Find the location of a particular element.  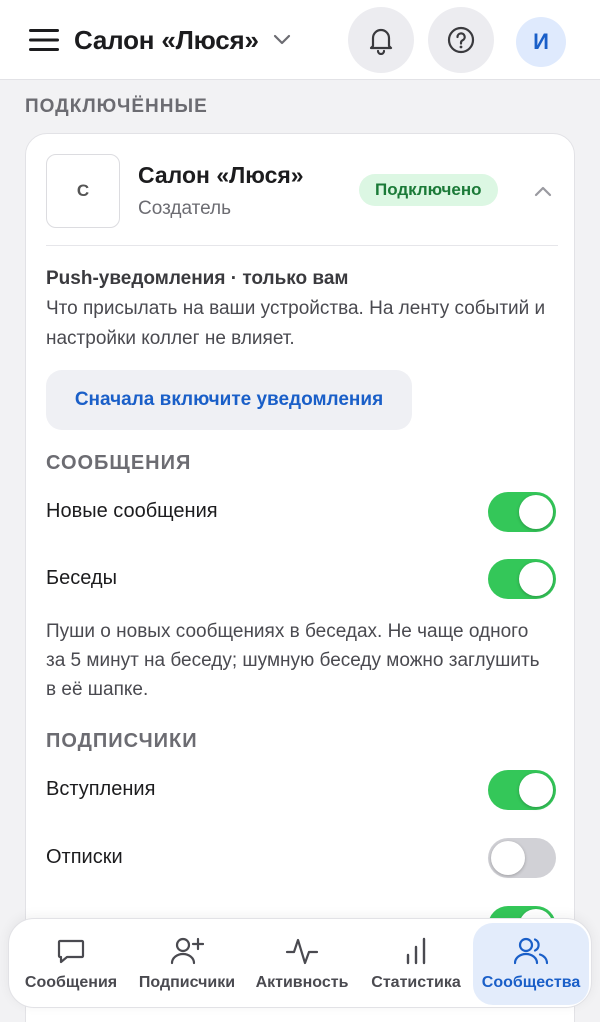

toggle-unsubscribes is located at coordinates (522, 858).